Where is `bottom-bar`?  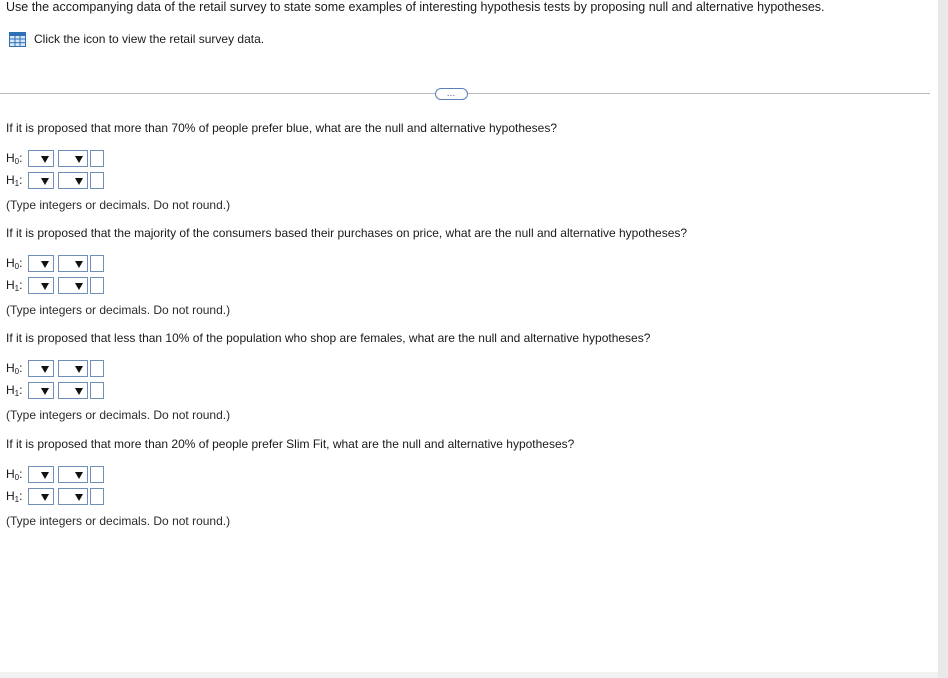 bottom-bar is located at coordinates (469, 675).